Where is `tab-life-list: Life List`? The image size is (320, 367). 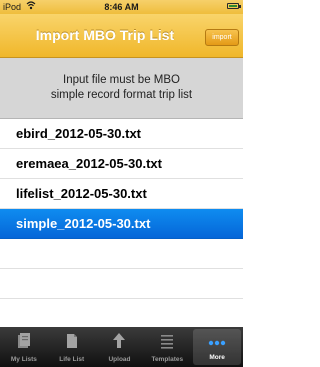
tab-life-list: Life List is located at coordinates (72, 347).